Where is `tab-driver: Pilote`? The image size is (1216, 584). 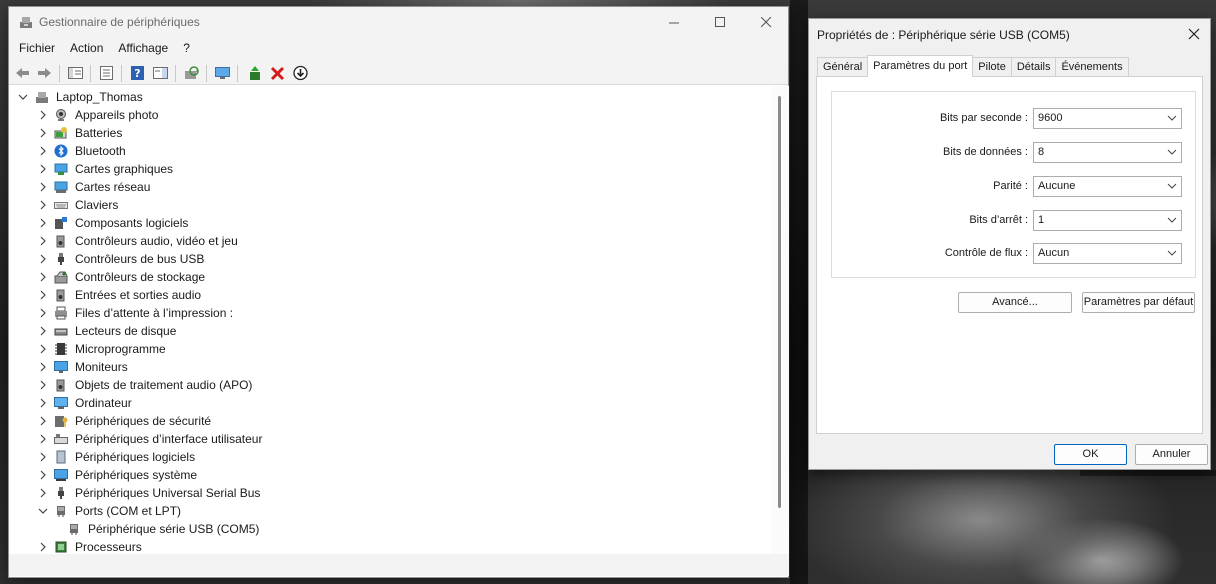
tab-driver: Pilote is located at coordinates (992, 67).